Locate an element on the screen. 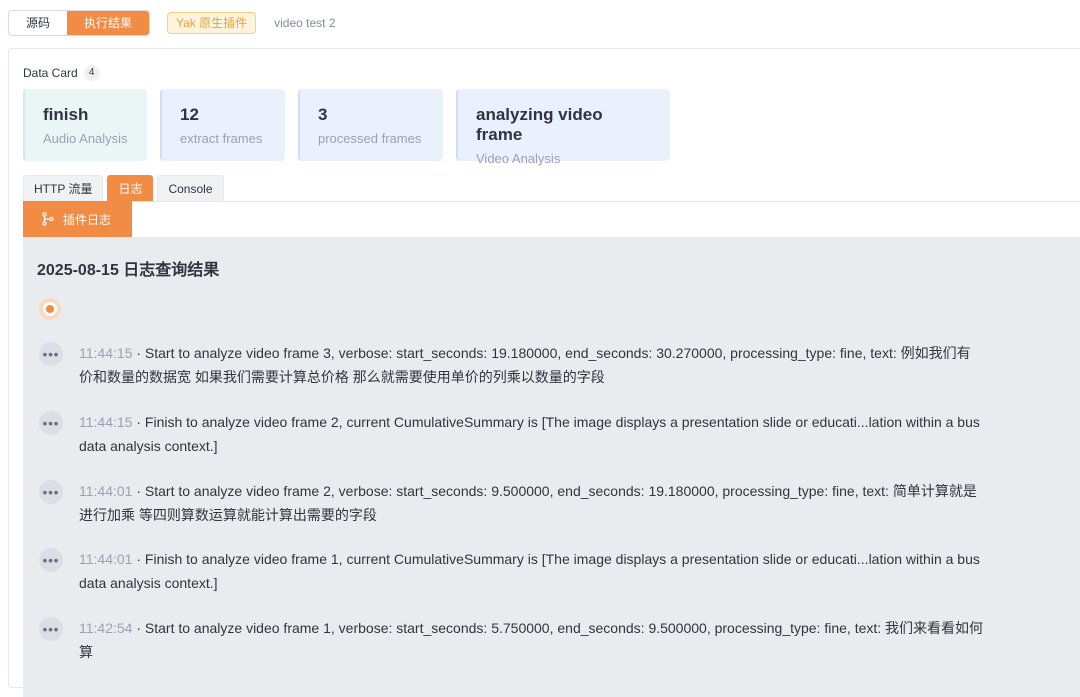 The image size is (1080, 697). data-card-audio-analysis: finish Audio Analysis is located at coordinates (85, 125).